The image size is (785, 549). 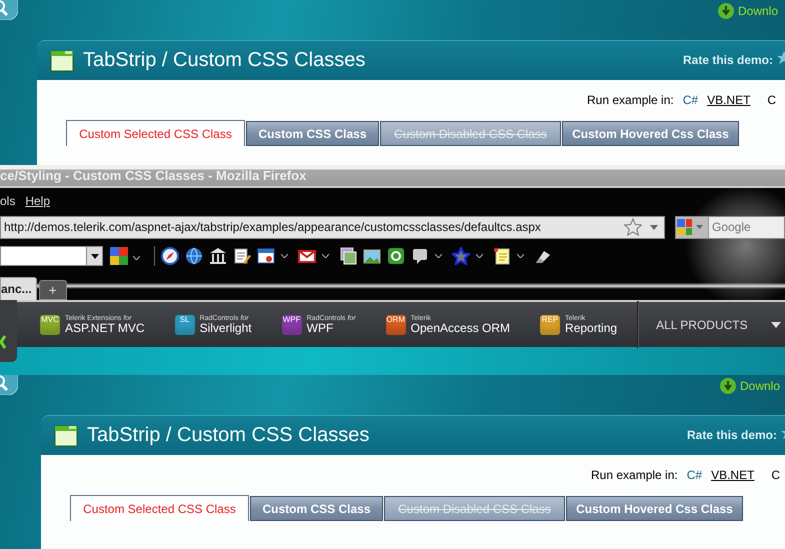 What do you see at coordinates (420, 256) in the screenshot?
I see `speech-bubble-icon` at bounding box center [420, 256].